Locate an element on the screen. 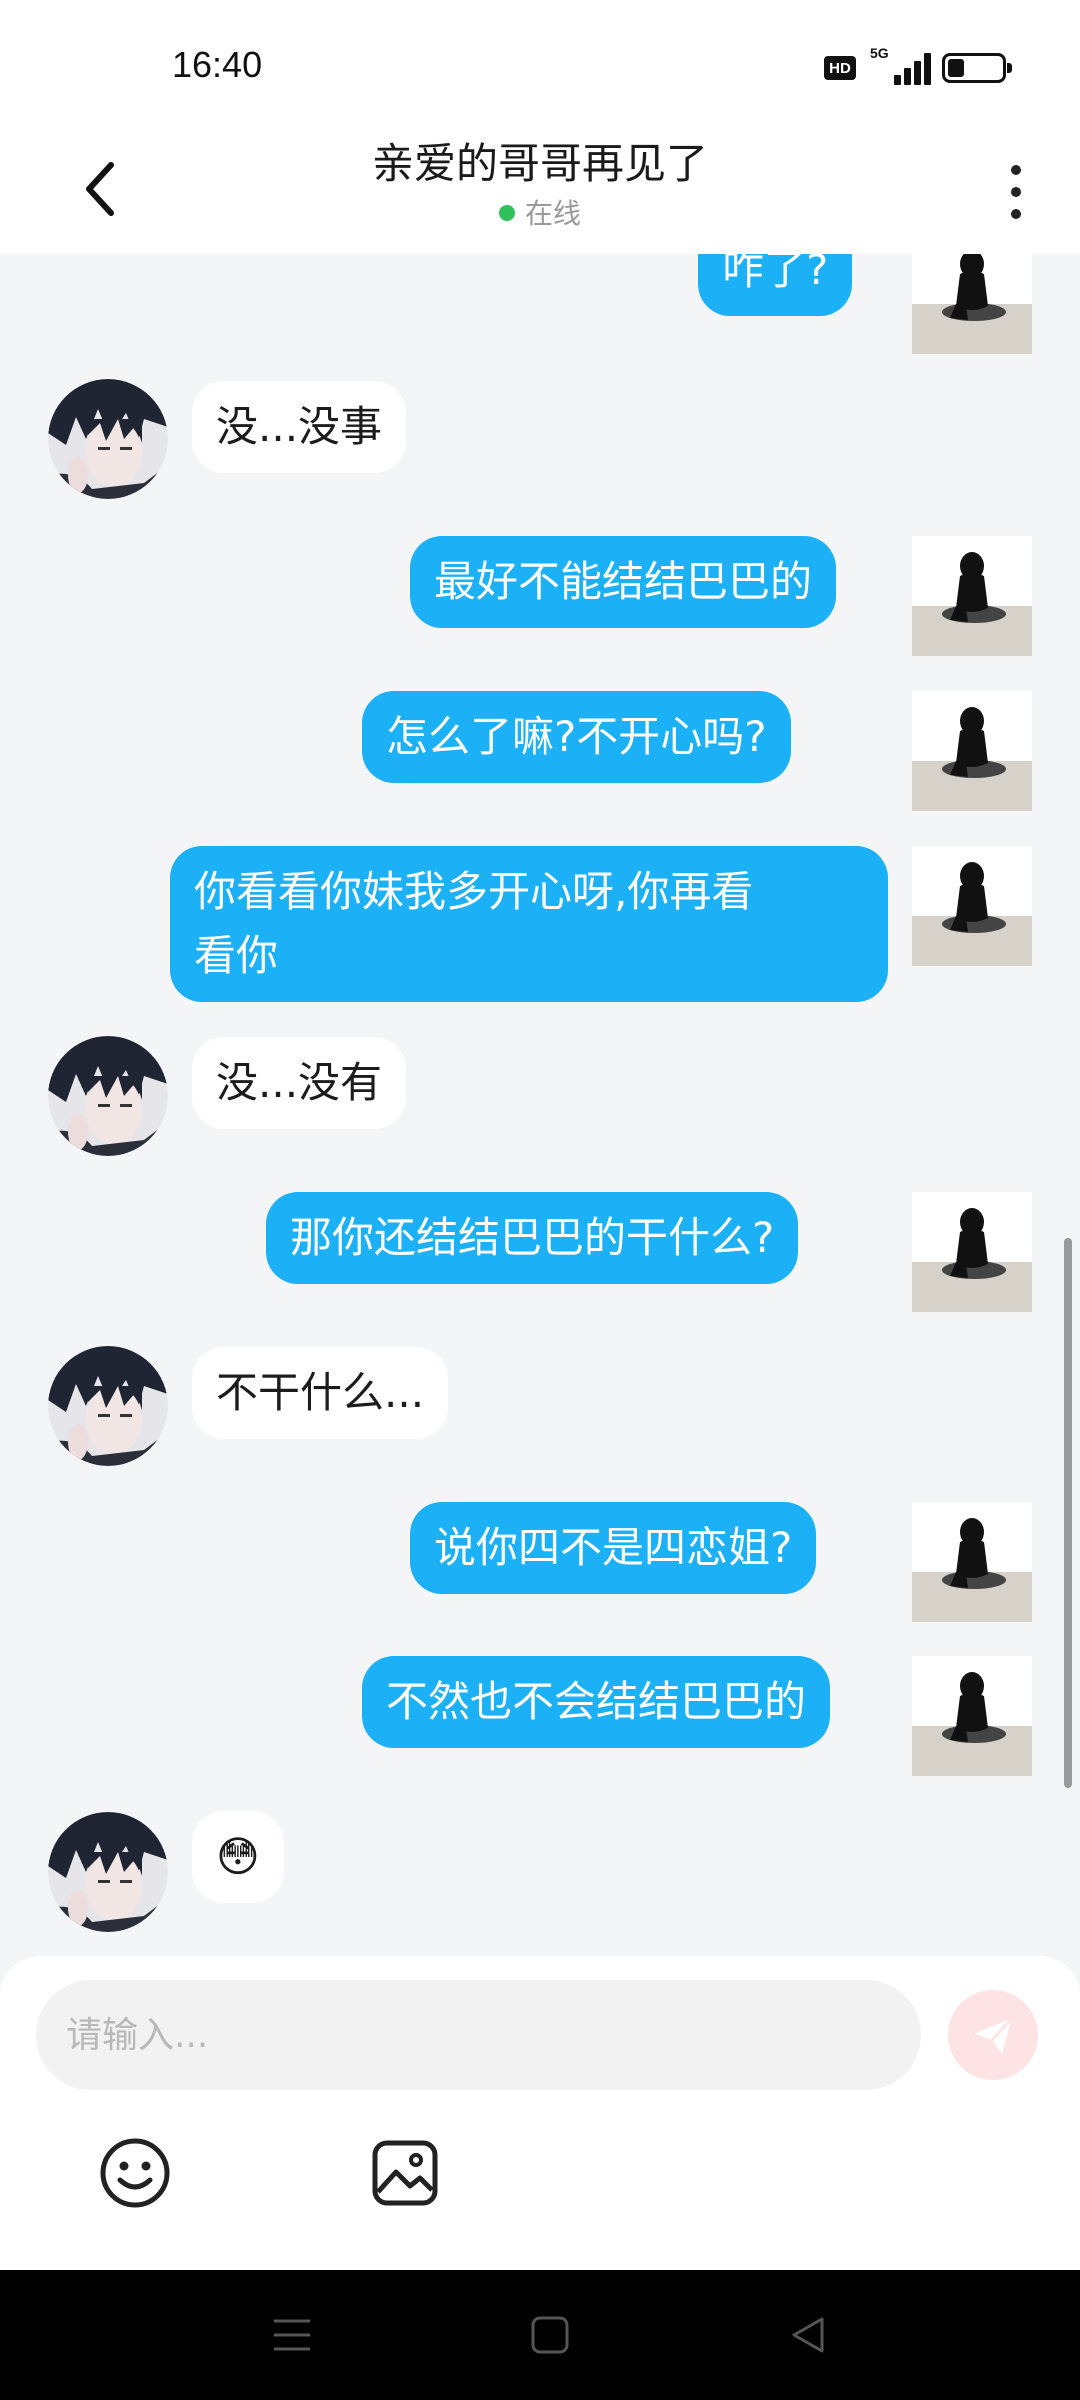 This screenshot has width=1080, height=2400. more-vertical-icon is located at coordinates (1016, 170).